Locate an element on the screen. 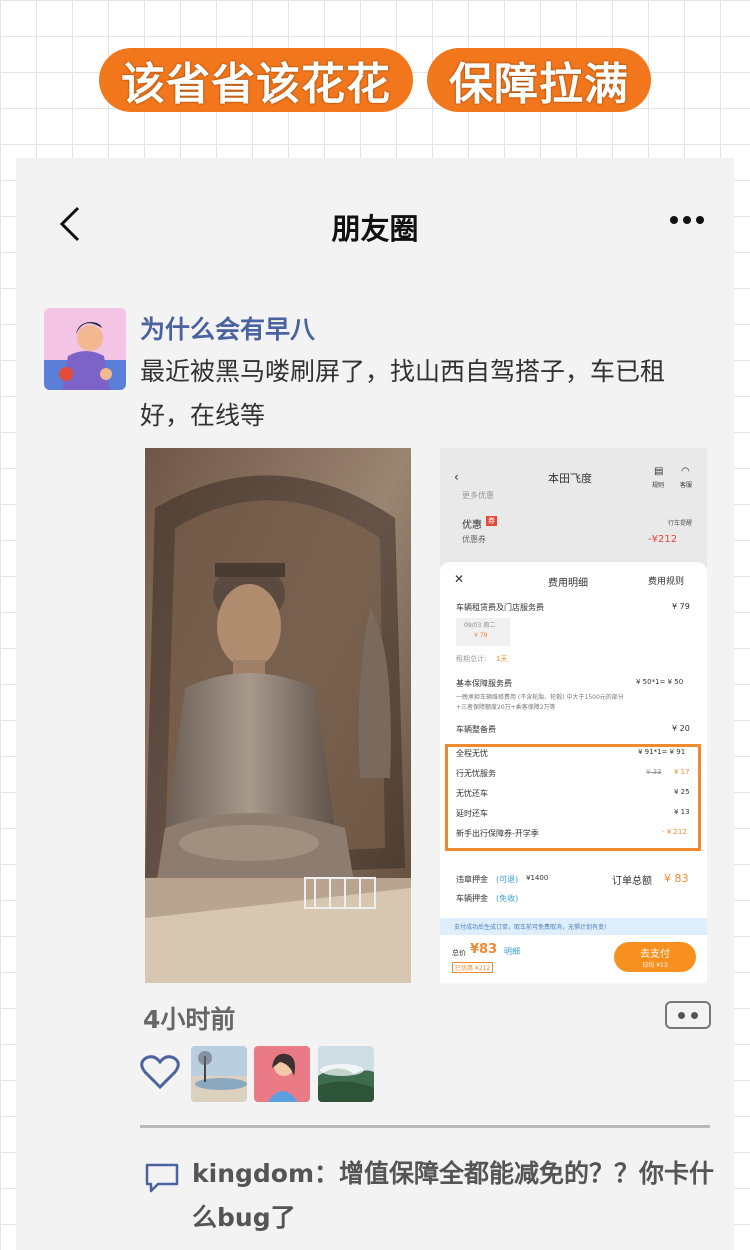  total-label: 总价 is located at coordinates (459, 953).